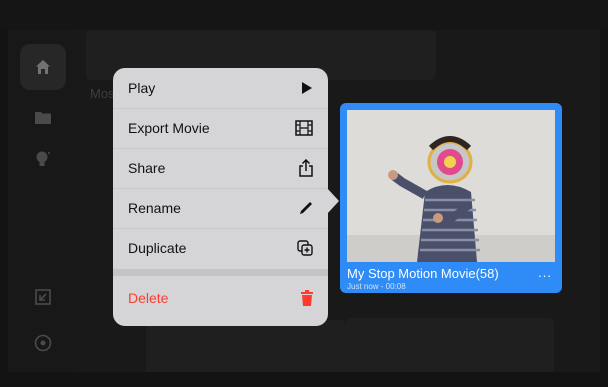 The height and width of the screenshot is (387, 608). I want to click on menu-item-label: Duplicate, so click(157, 248).